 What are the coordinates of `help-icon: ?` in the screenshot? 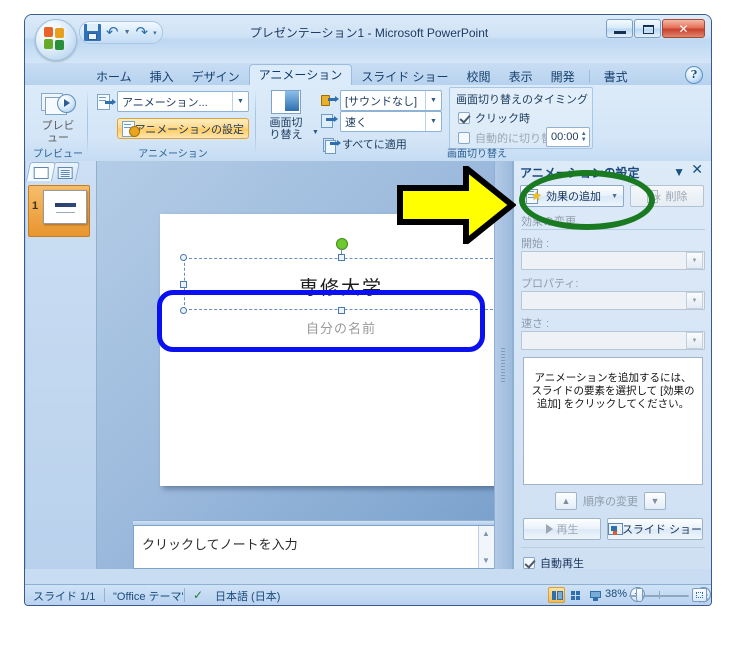 It's located at (694, 75).